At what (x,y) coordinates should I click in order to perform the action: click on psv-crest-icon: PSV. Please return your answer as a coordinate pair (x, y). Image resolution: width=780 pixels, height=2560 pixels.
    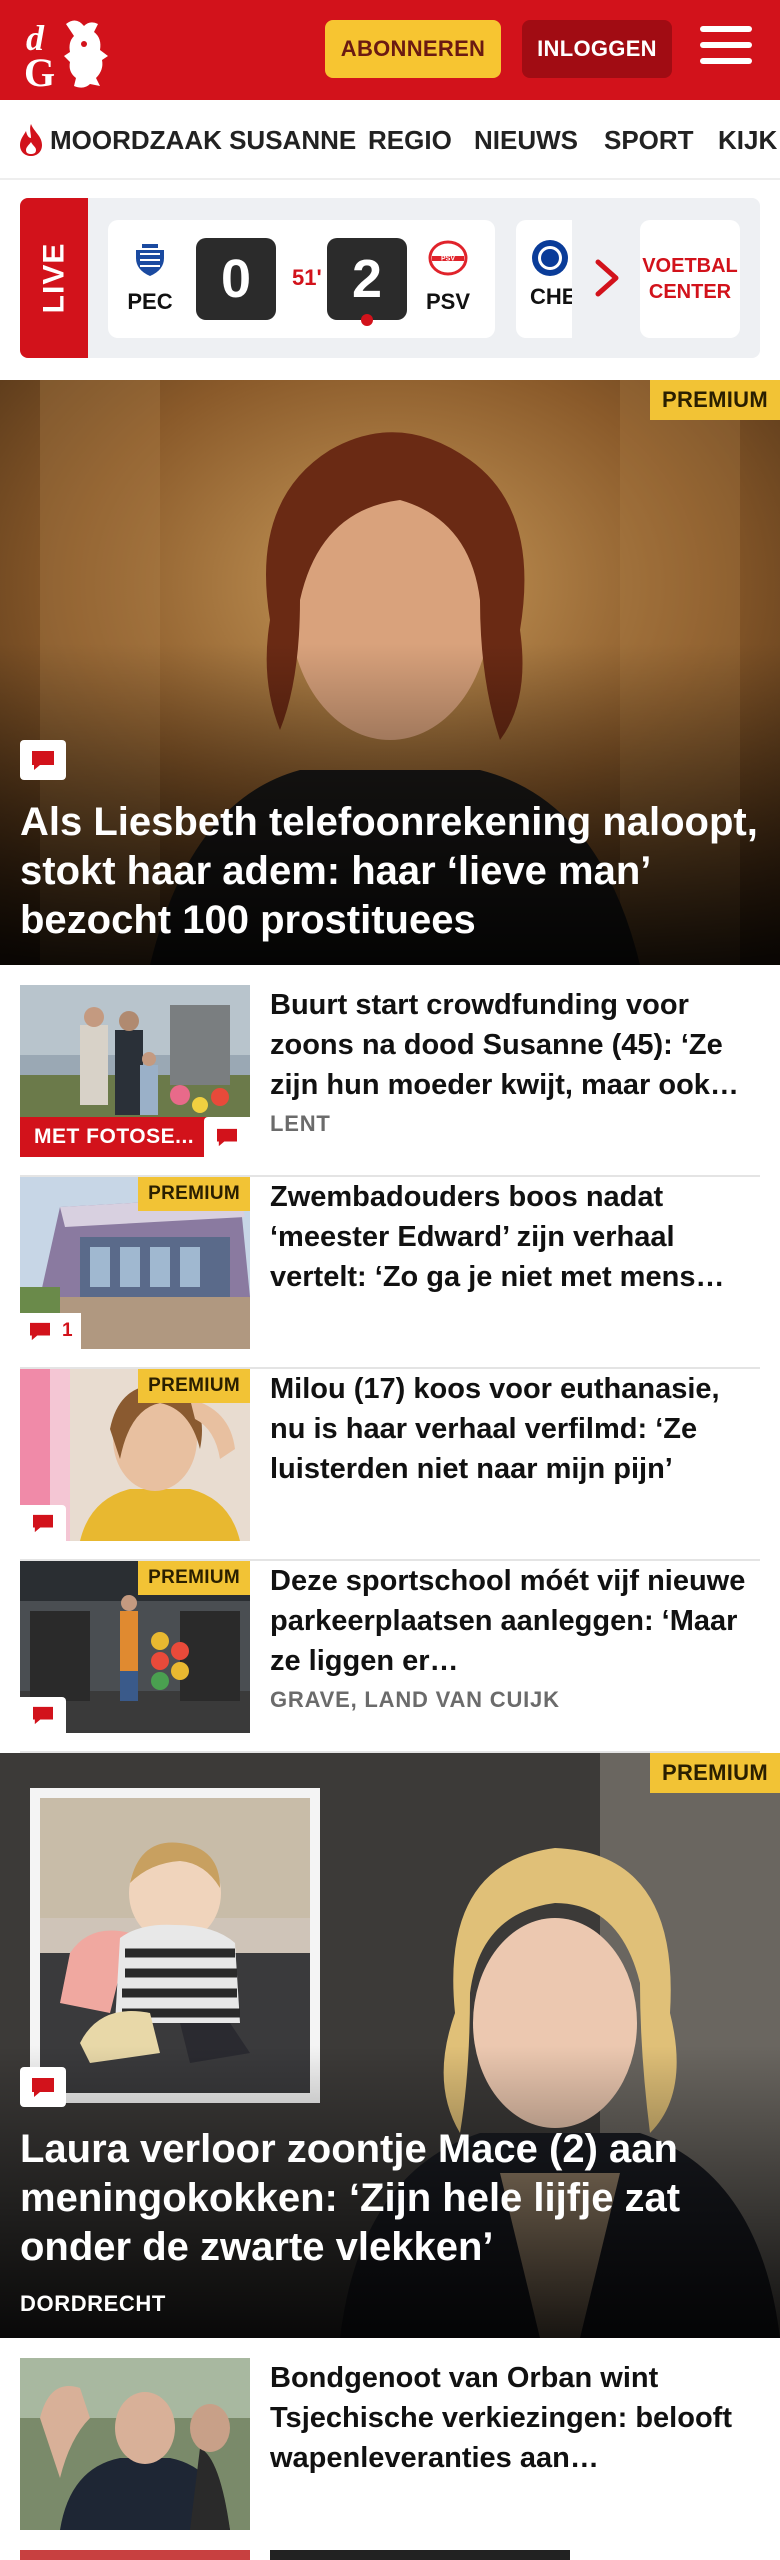
    Looking at the image, I should click on (448, 258).